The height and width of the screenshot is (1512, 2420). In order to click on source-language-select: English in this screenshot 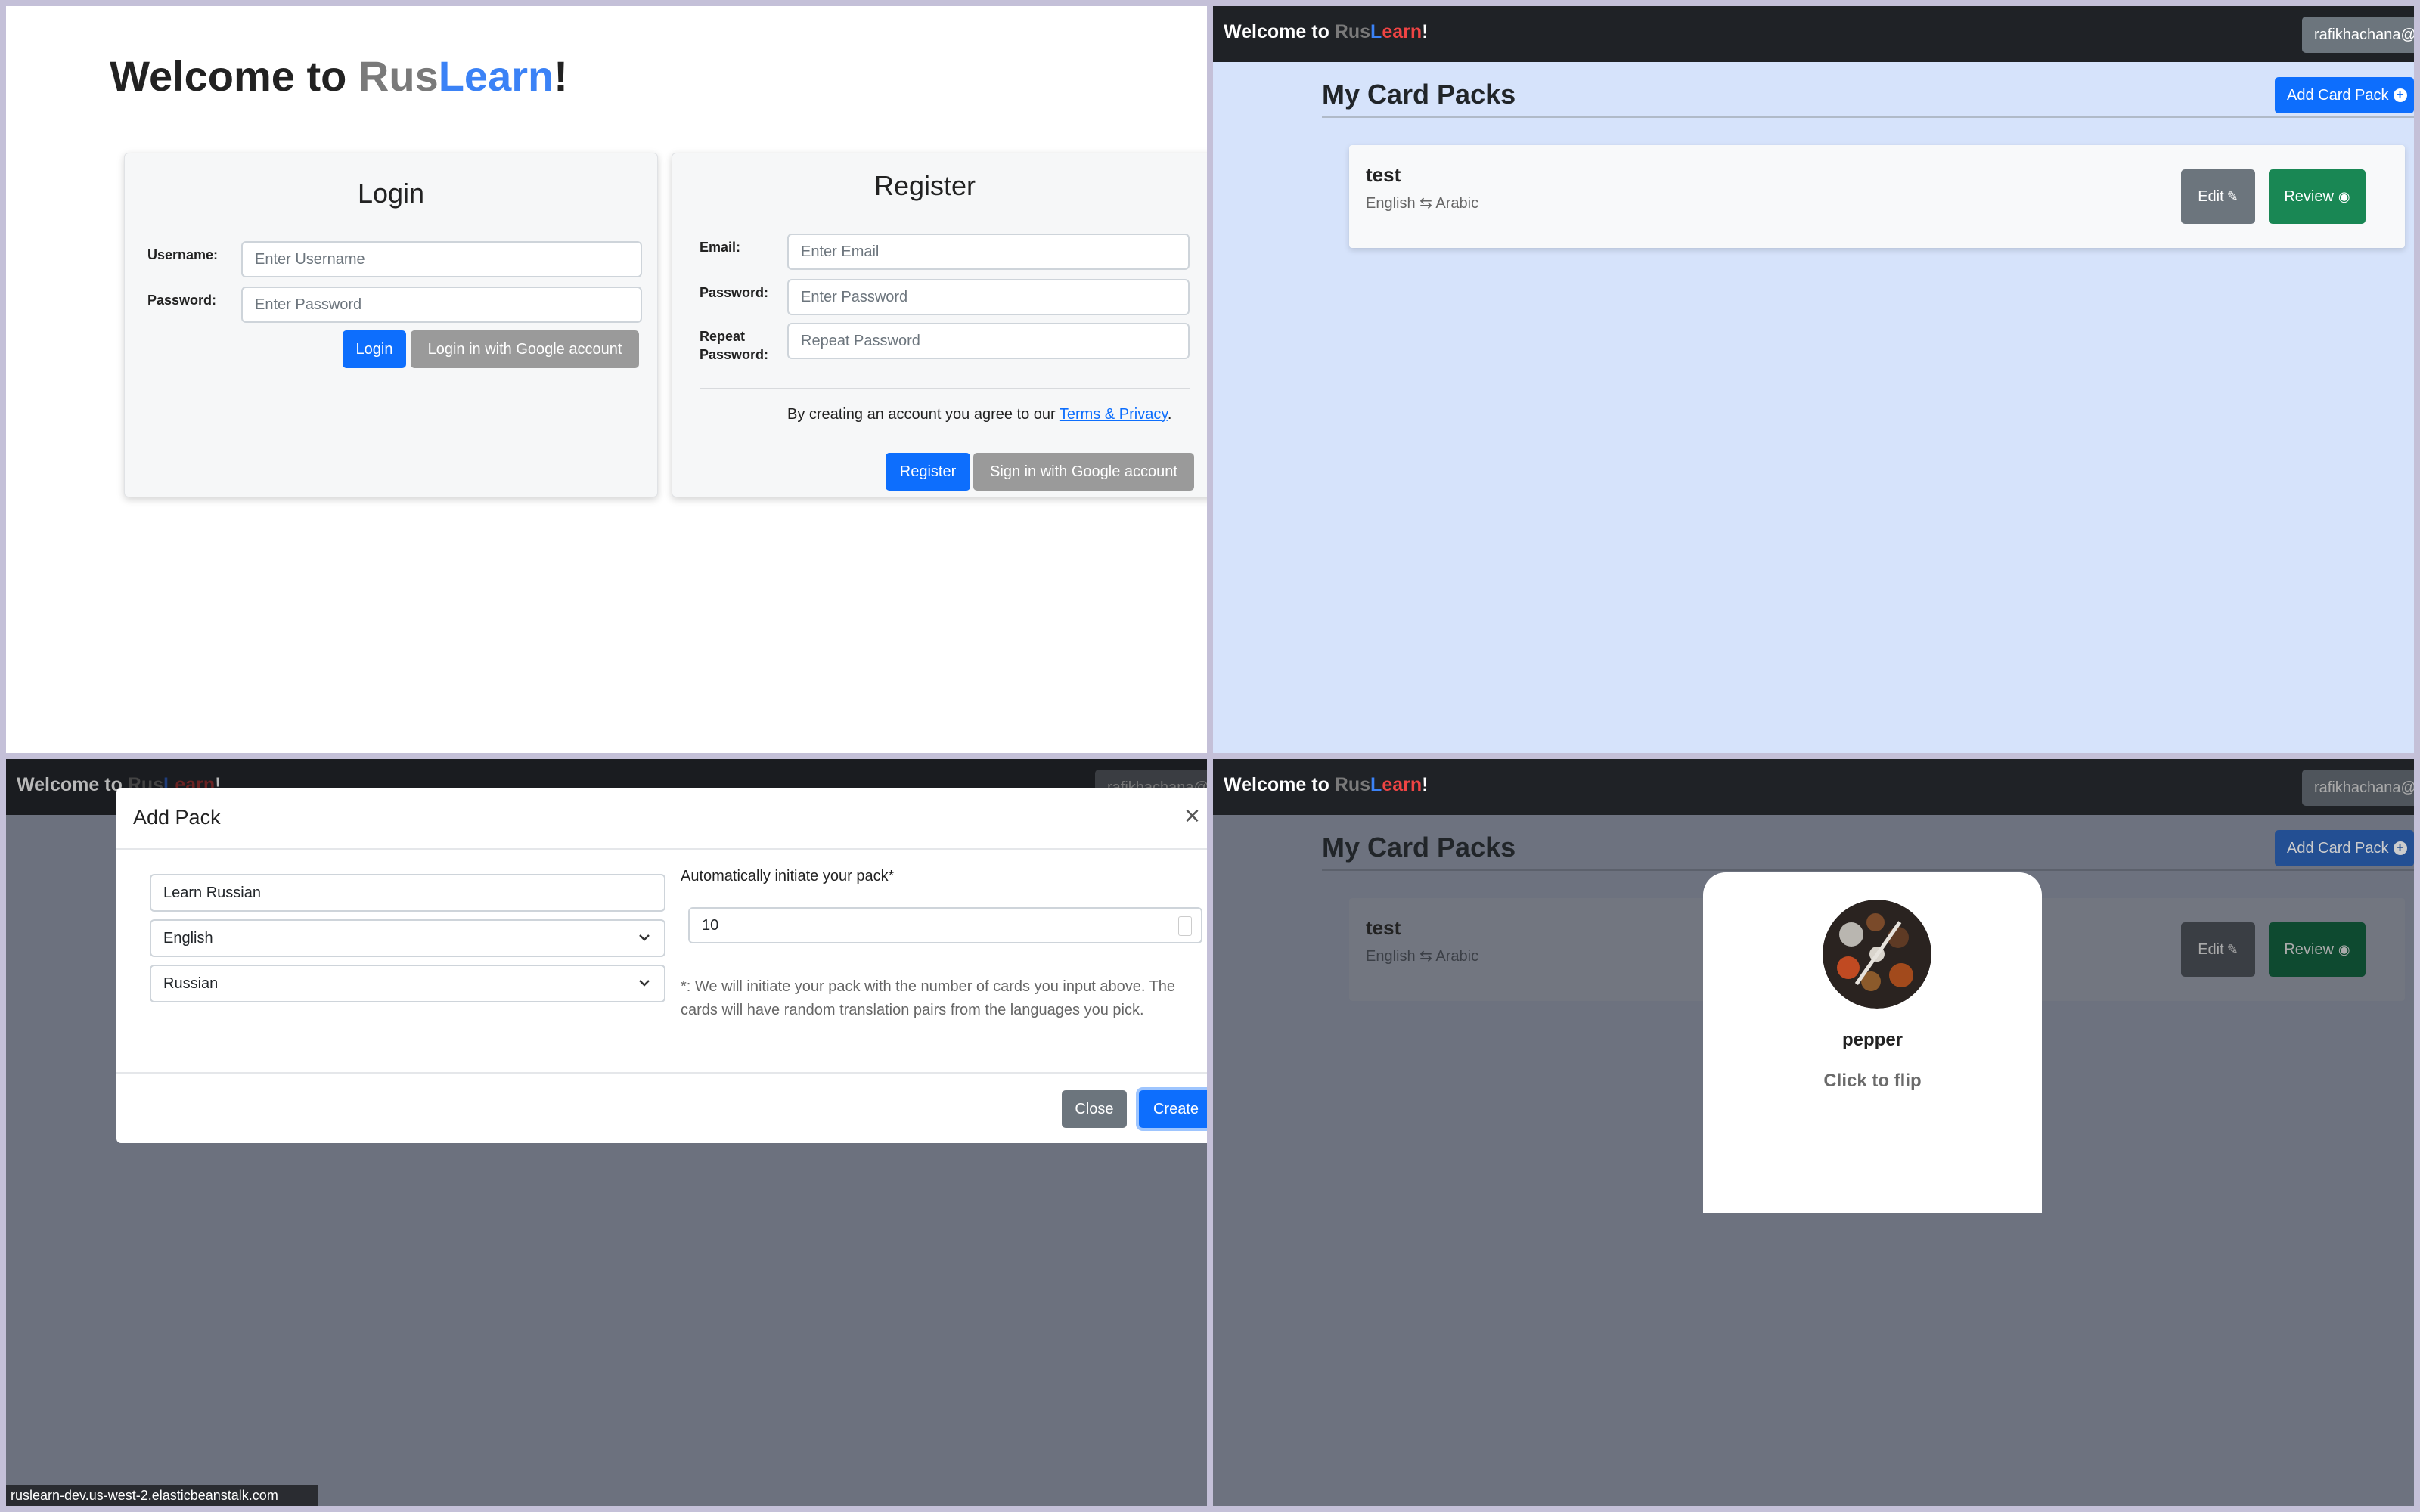, I will do `click(408, 938)`.